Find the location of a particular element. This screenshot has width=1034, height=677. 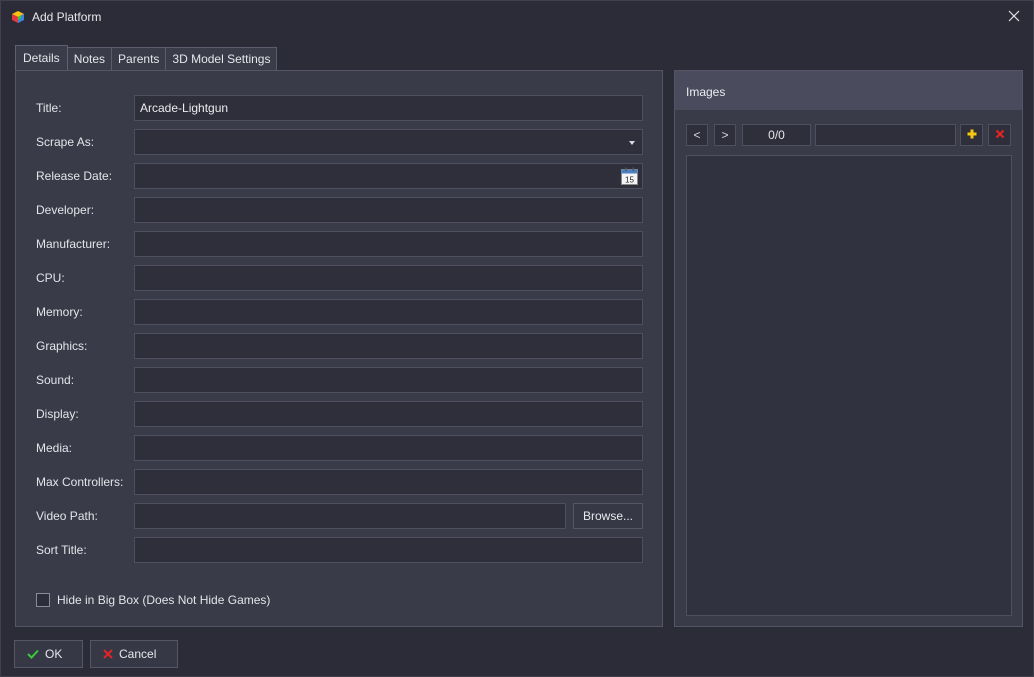

ok-button: OK is located at coordinates (48, 654).